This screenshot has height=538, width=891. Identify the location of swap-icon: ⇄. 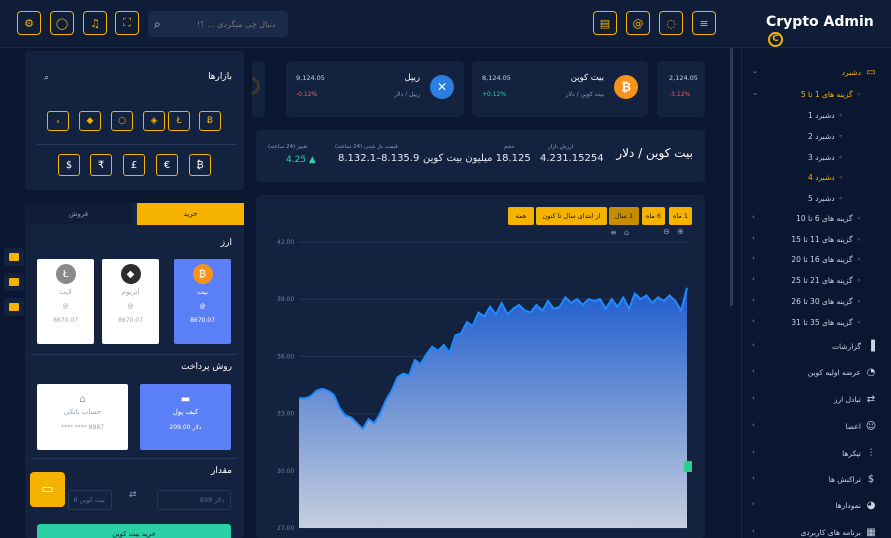
(133, 495).